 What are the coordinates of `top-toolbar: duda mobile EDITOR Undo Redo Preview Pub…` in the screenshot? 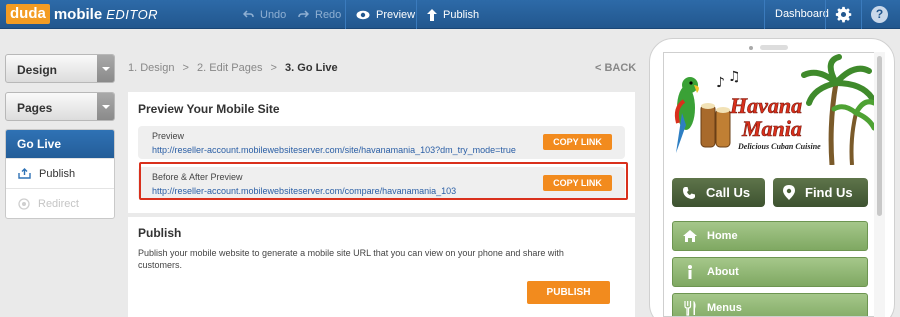 It's located at (450, 14).